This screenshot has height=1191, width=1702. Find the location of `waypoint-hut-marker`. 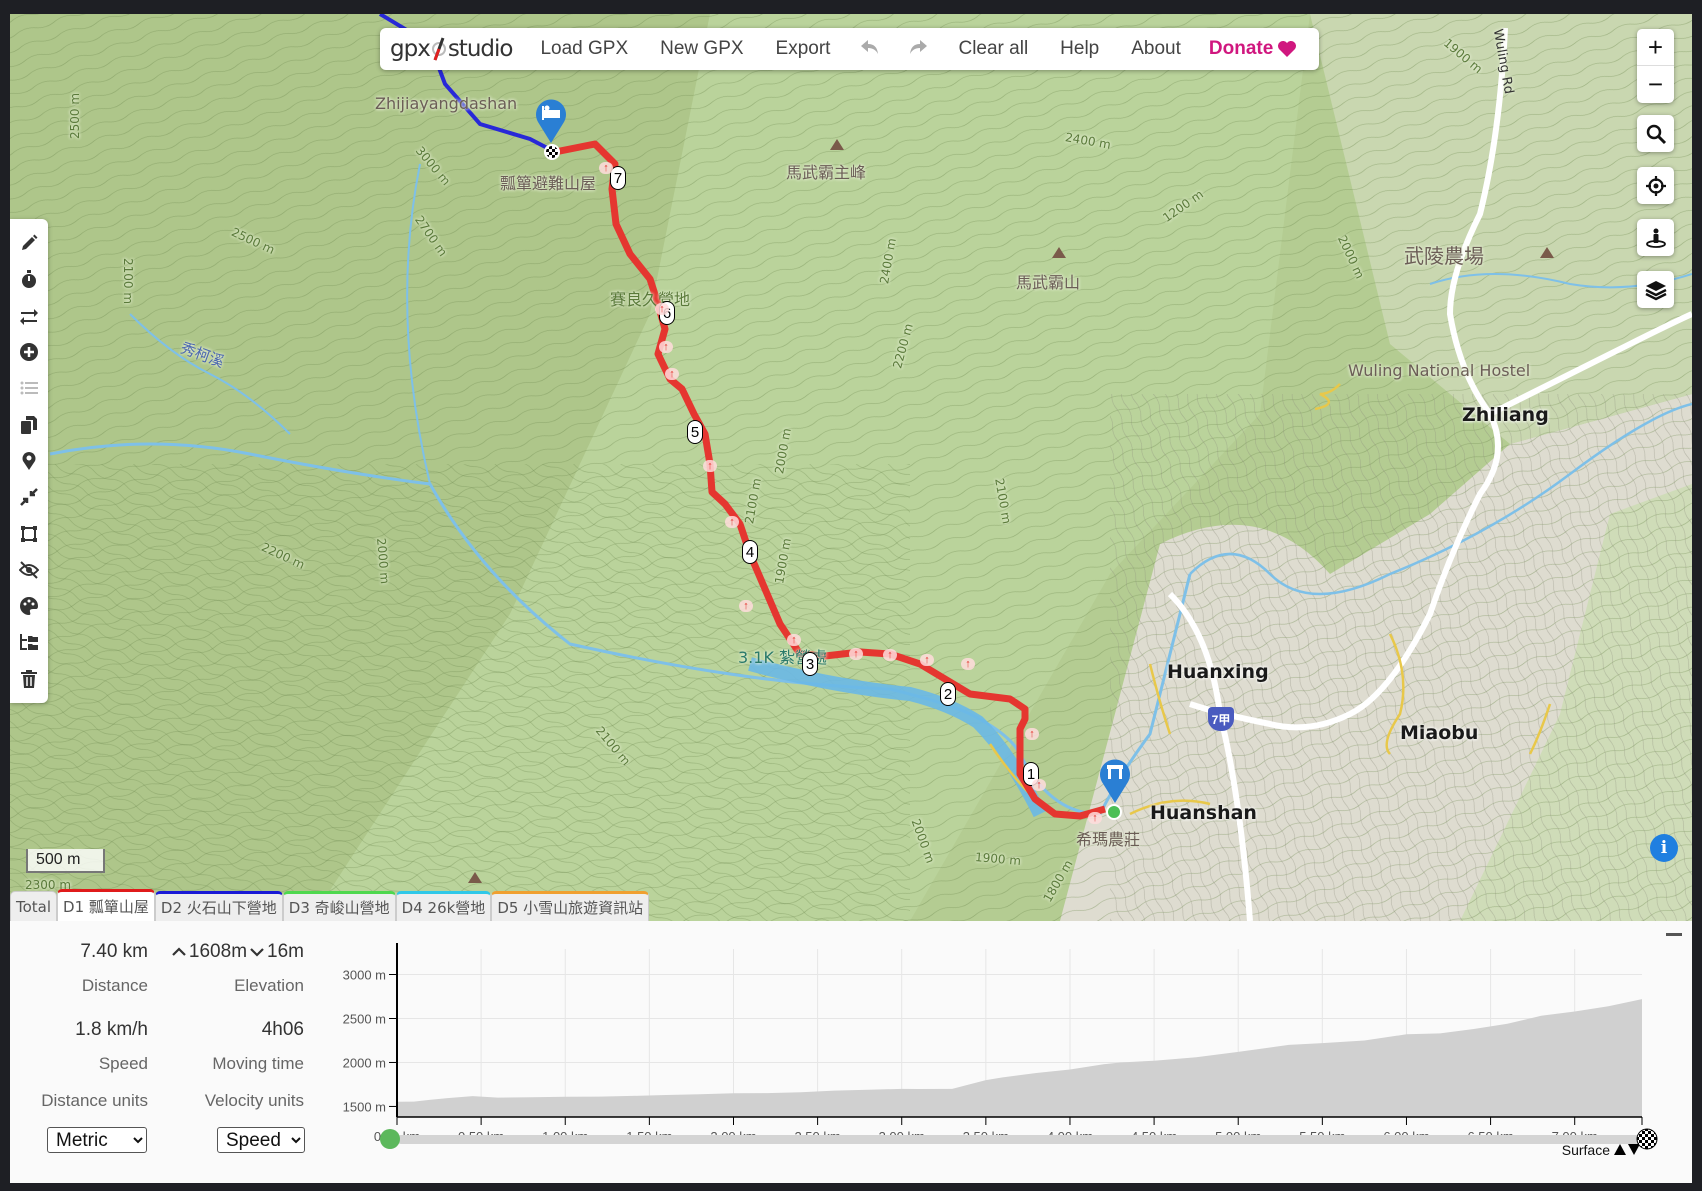

waypoint-hut-marker is located at coordinates (551, 122).